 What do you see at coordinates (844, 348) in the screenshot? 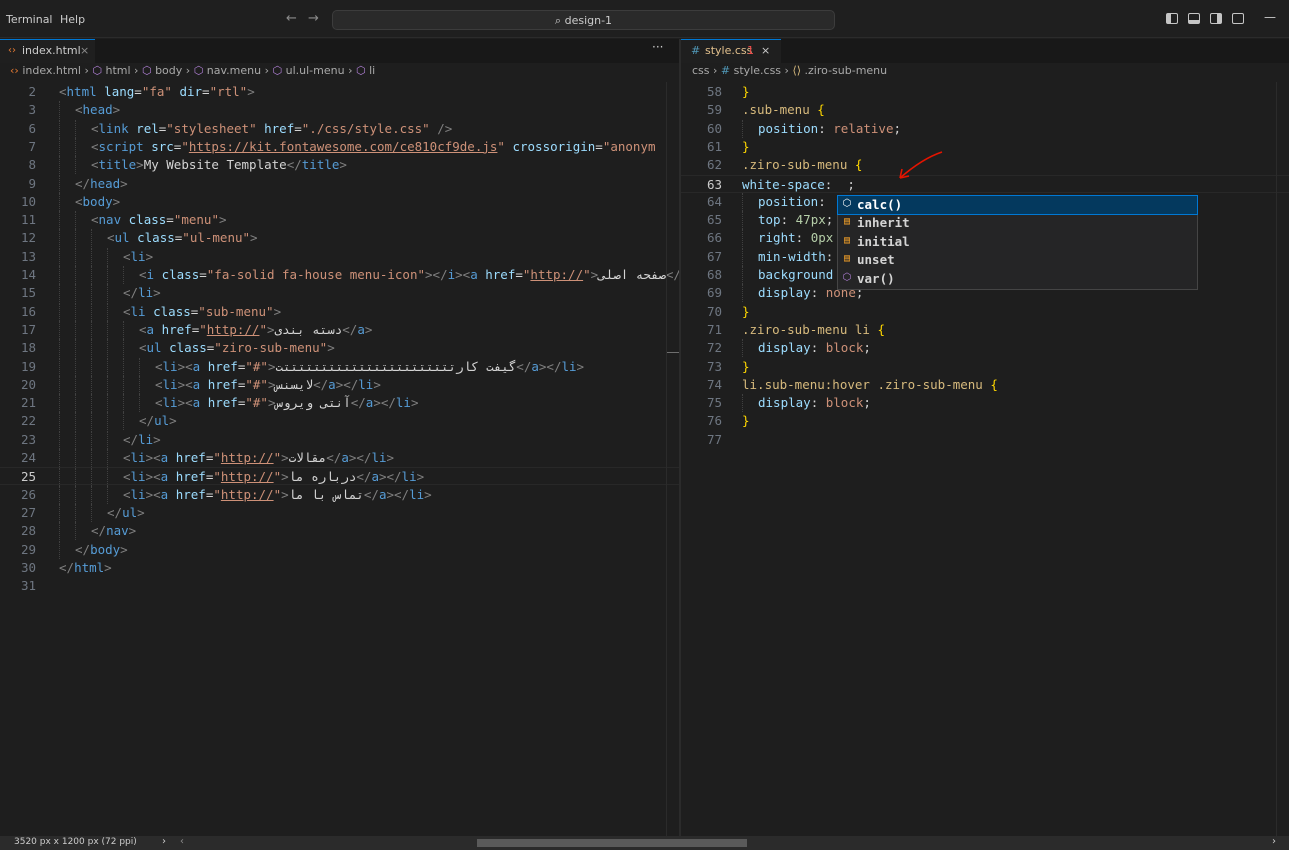
I see `token-val: block` at bounding box center [844, 348].